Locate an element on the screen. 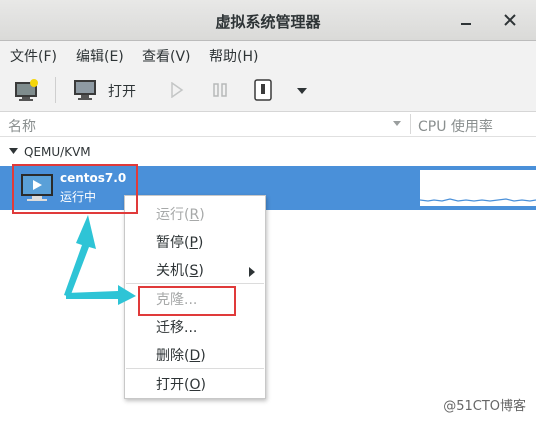  window-titlebar: 虚拟系统管理器 is located at coordinates (268, 20).